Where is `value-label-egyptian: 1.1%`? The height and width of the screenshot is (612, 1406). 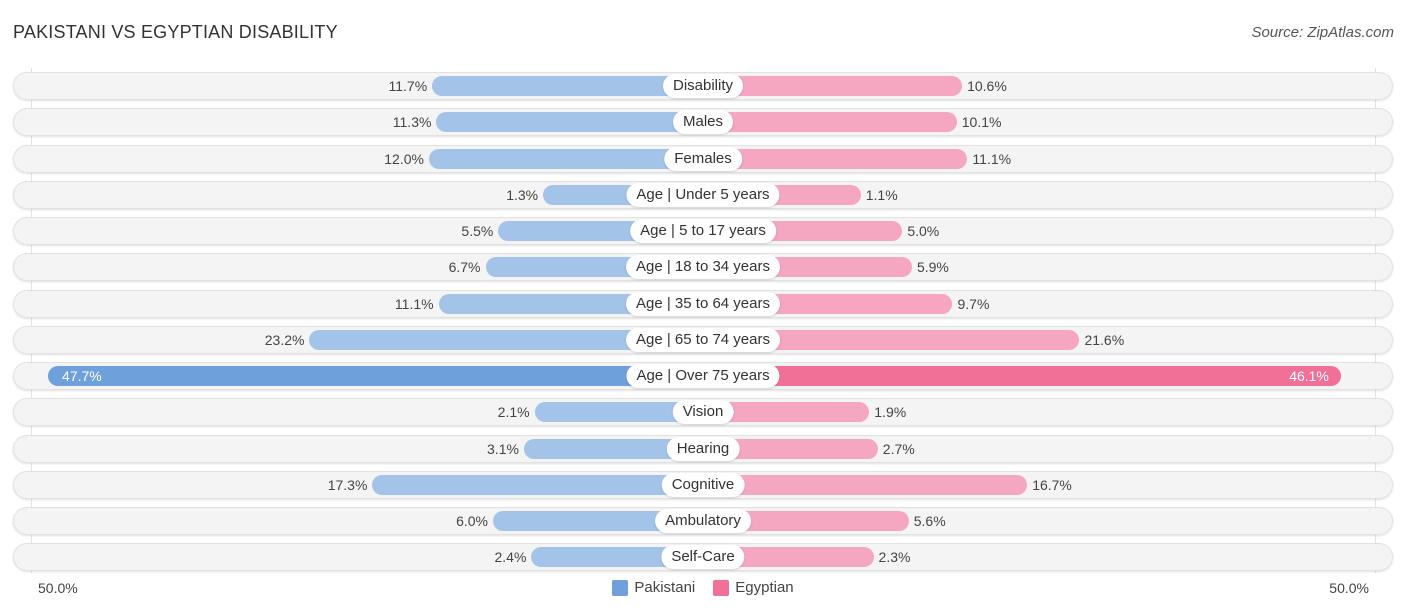
value-label-egyptian: 1.1% is located at coordinates (881, 194).